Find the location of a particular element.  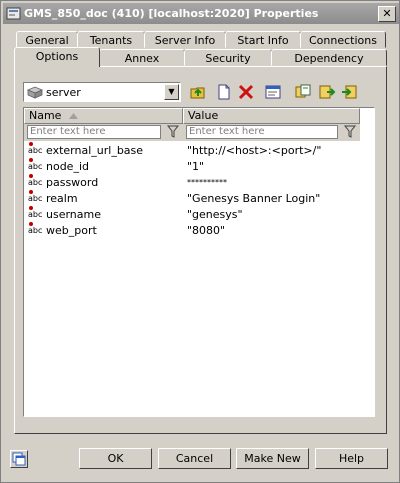

option-value: ********** is located at coordinates (207, 182).